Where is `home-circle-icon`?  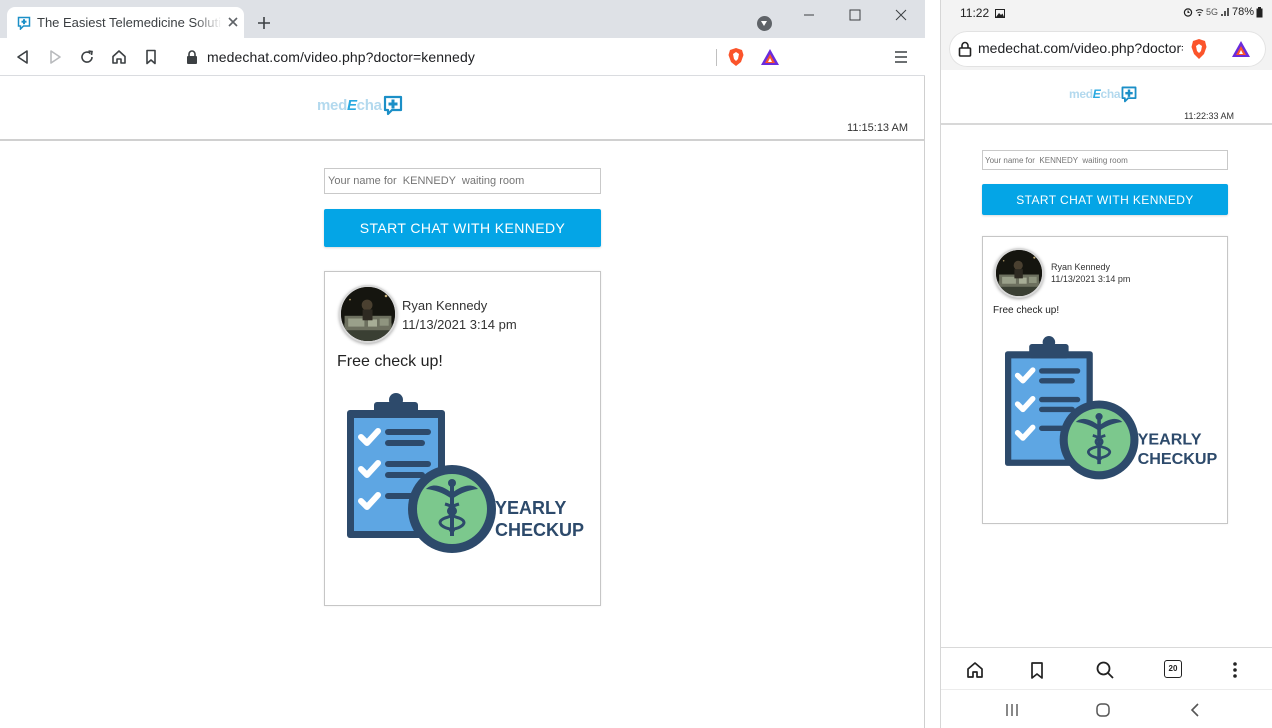
home-circle-icon is located at coordinates (1103, 710).